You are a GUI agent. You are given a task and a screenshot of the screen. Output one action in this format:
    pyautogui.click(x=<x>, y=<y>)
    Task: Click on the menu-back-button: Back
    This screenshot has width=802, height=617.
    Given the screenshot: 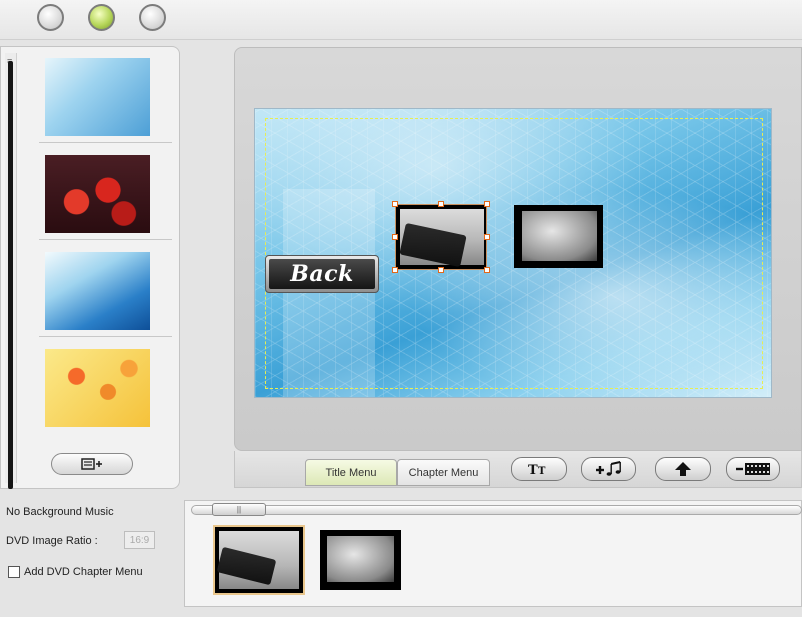 What is the action you would take?
    pyautogui.click(x=322, y=274)
    